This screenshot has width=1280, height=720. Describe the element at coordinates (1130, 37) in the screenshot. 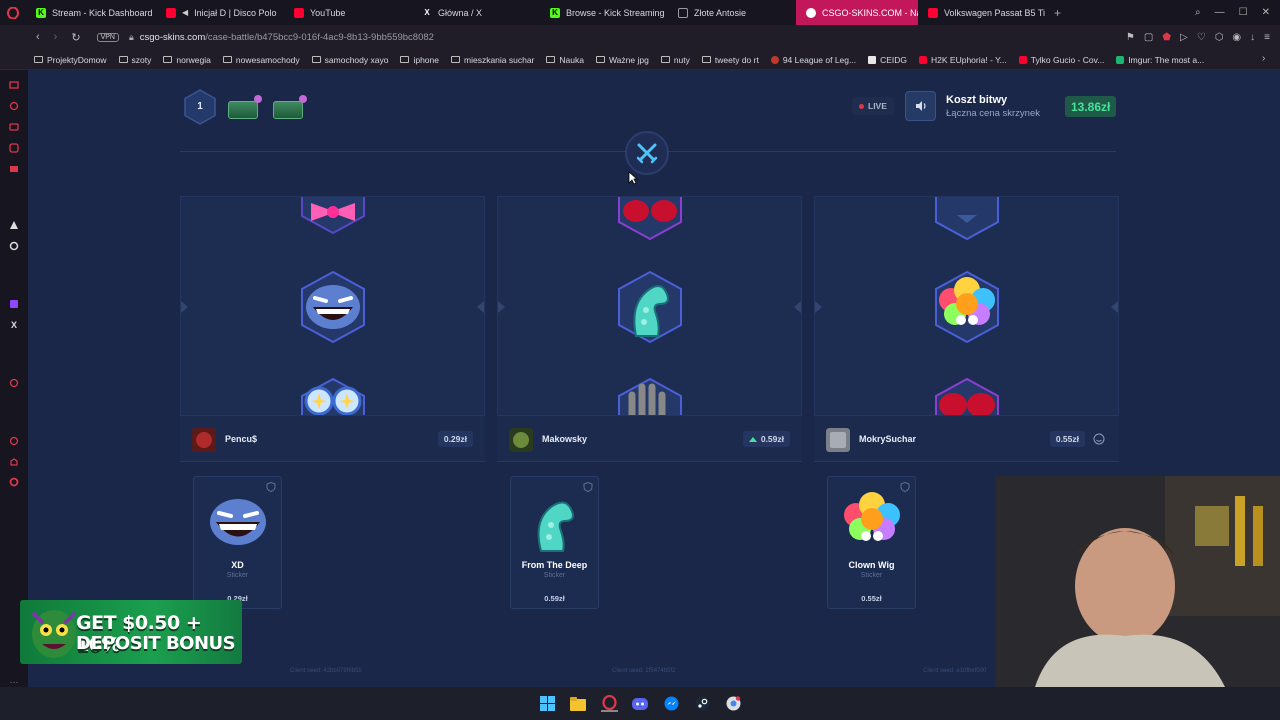

I see `bookmark-icon: ⚑` at that location.